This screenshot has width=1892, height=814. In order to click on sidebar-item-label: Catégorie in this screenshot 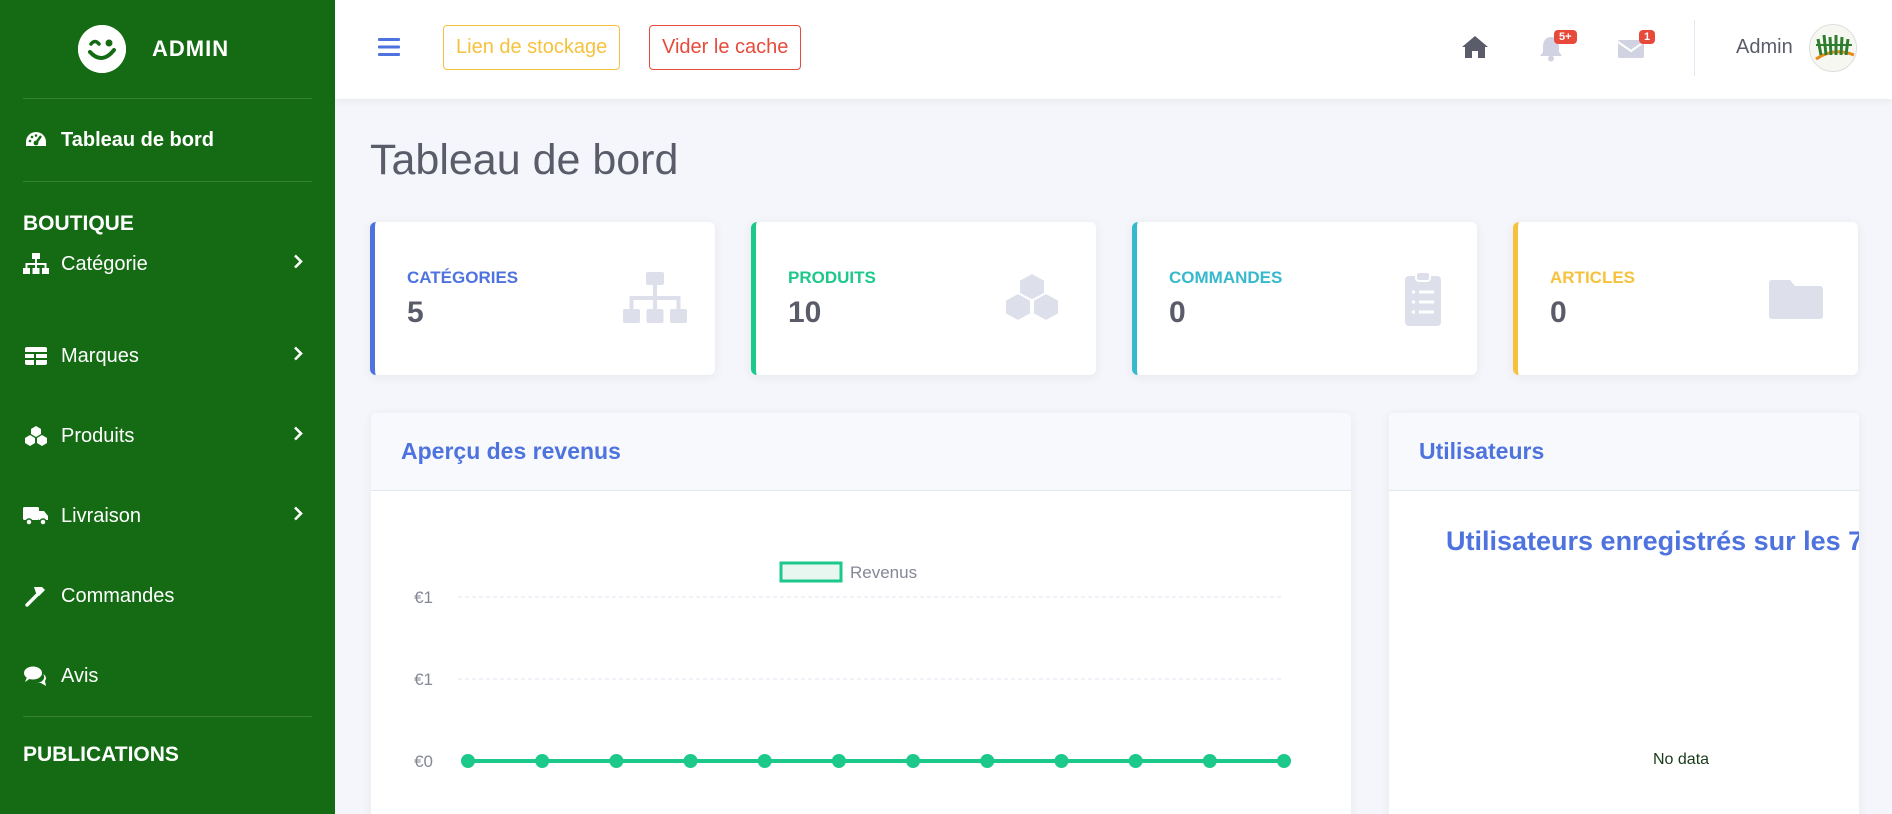, I will do `click(104, 263)`.